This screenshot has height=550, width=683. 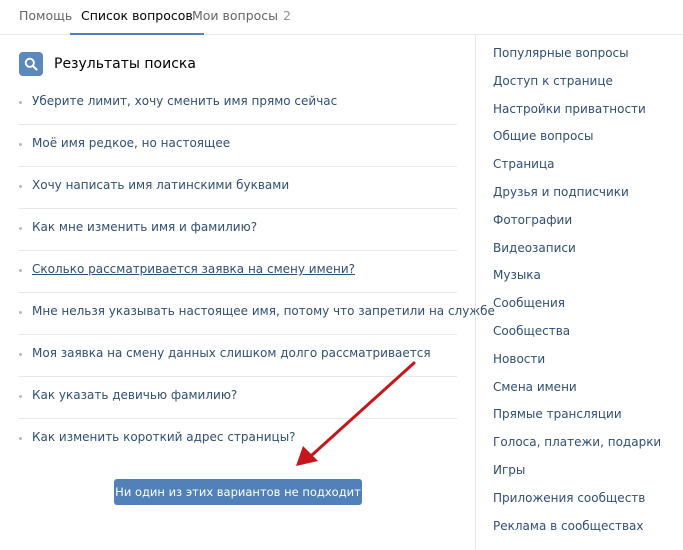 I want to click on sidebar-item-page-access: Доступ к странице, so click(x=577, y=87).